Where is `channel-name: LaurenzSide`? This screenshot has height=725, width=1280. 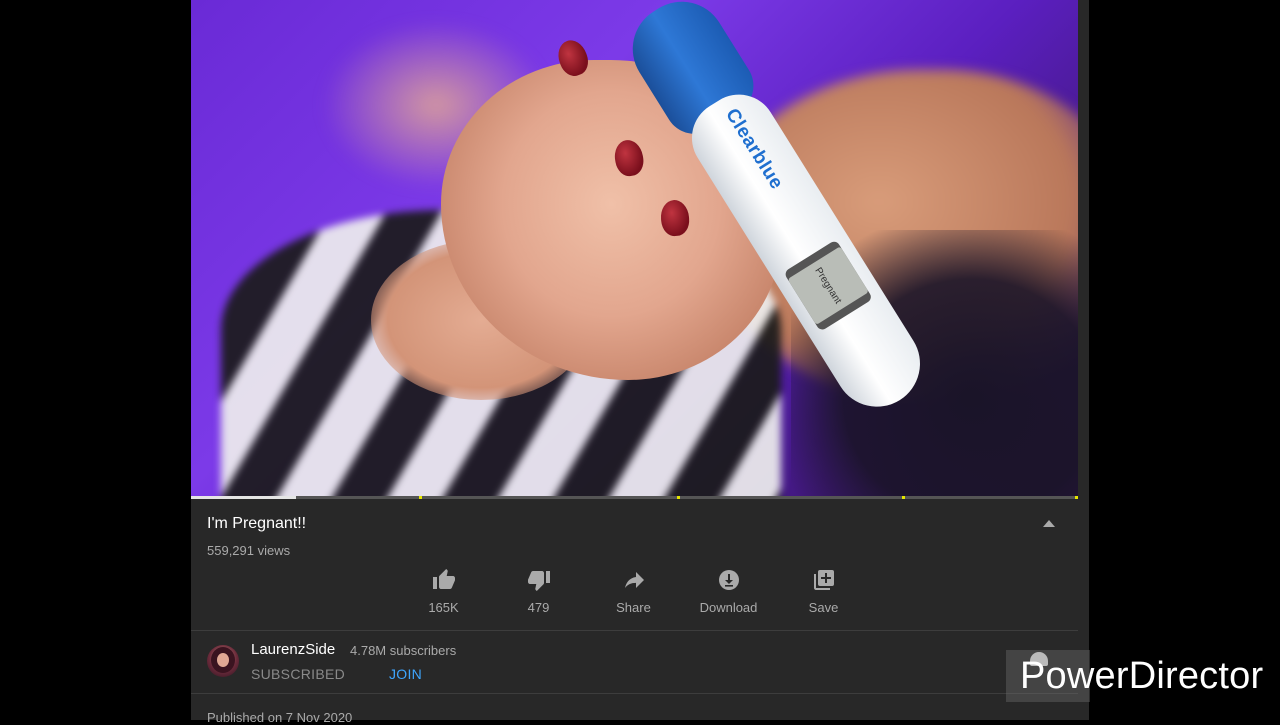 channel-name: LaurenzSide is located at coordinates (293, 649).